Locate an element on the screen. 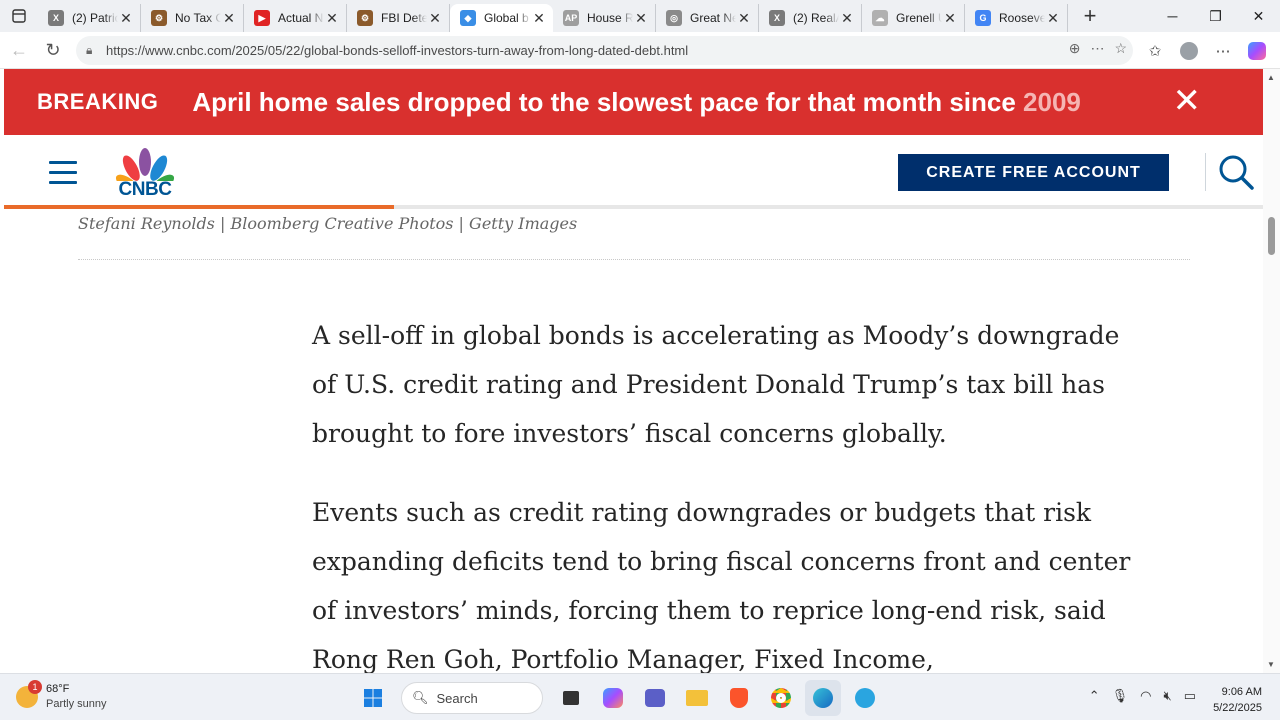  telegram-icon is located at coordinates (865, 698).